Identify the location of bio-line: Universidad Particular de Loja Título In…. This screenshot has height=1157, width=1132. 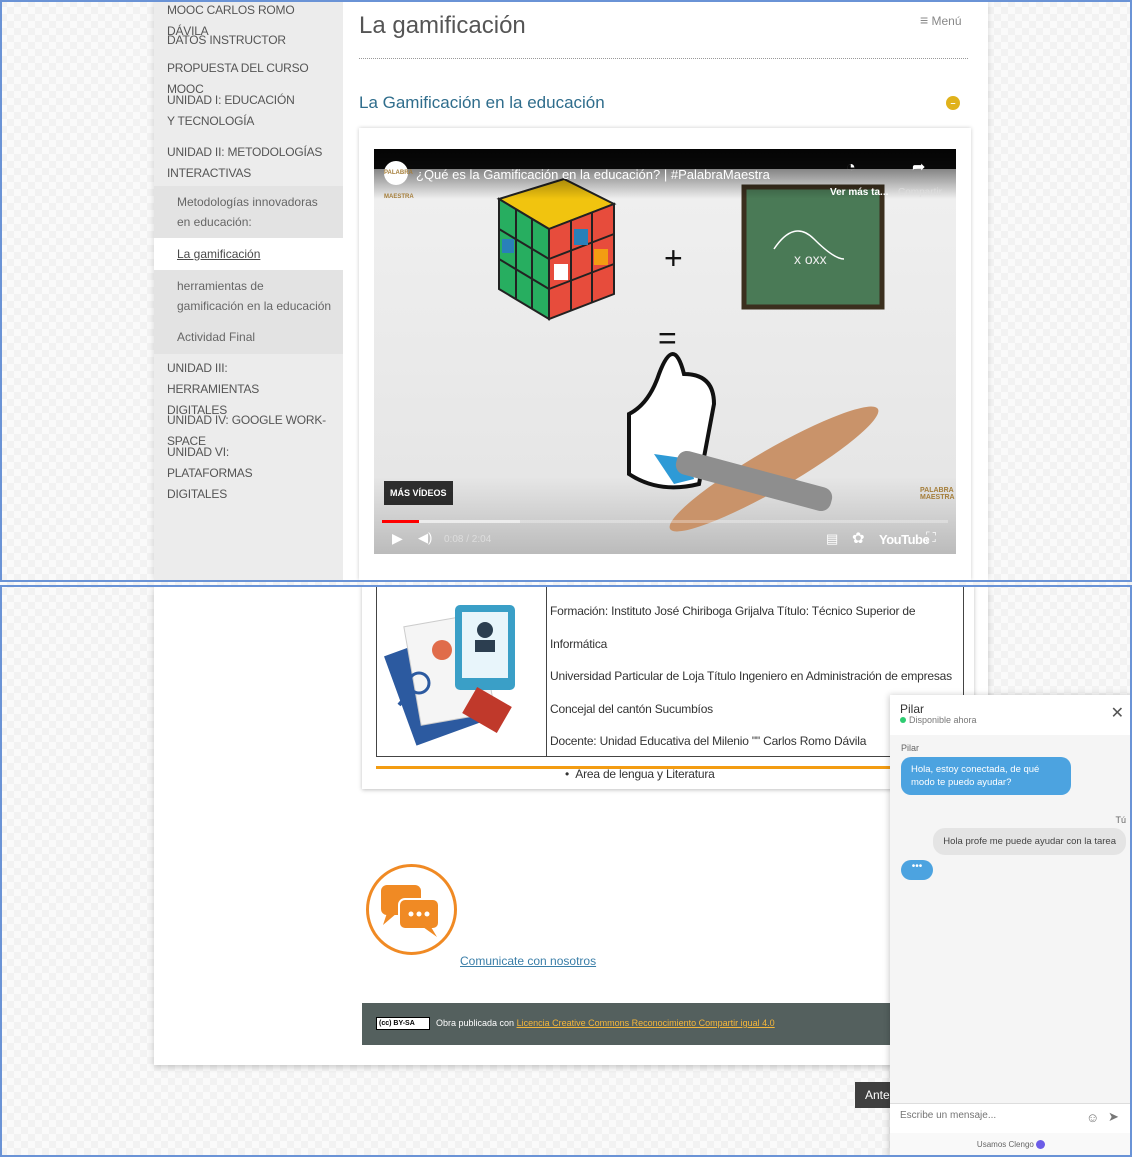
(751, 676).